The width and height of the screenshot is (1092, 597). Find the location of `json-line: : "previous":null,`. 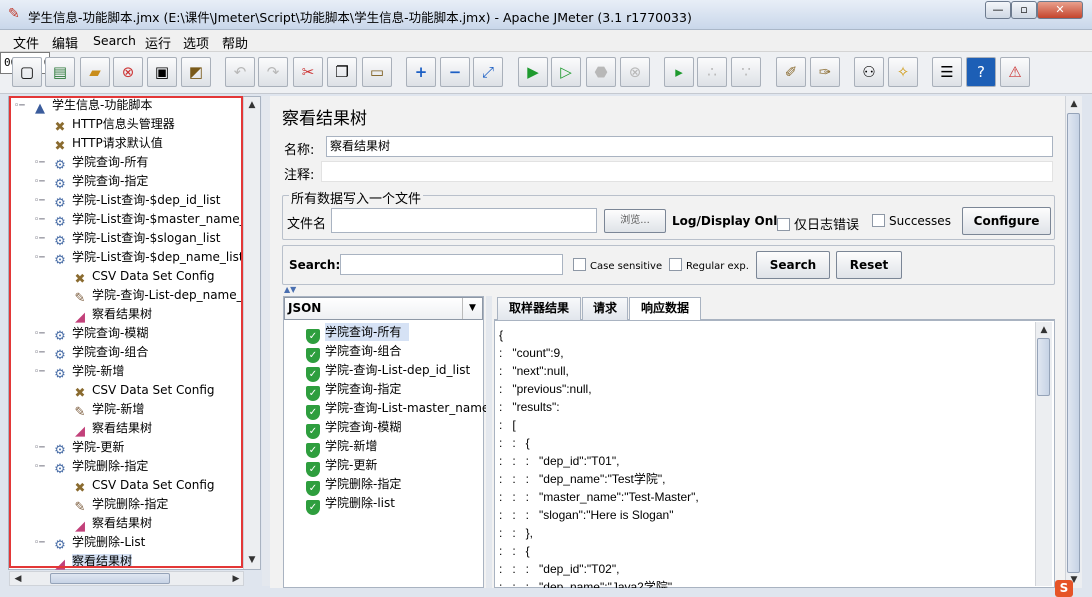

json-line: : "previous":null, is located at coordinates (545, 389).